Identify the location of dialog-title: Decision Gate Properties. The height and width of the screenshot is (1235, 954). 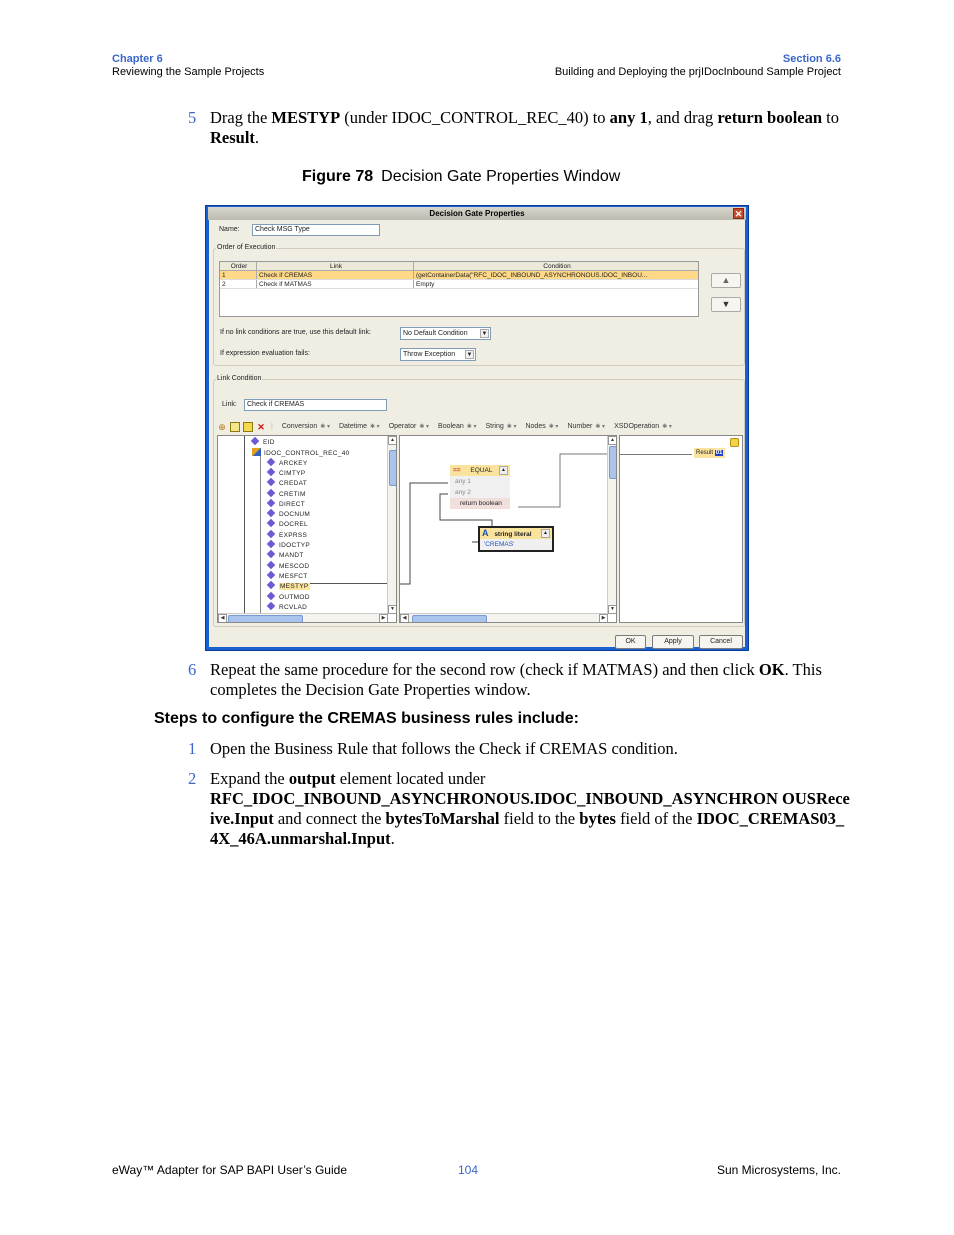
(477, 213).